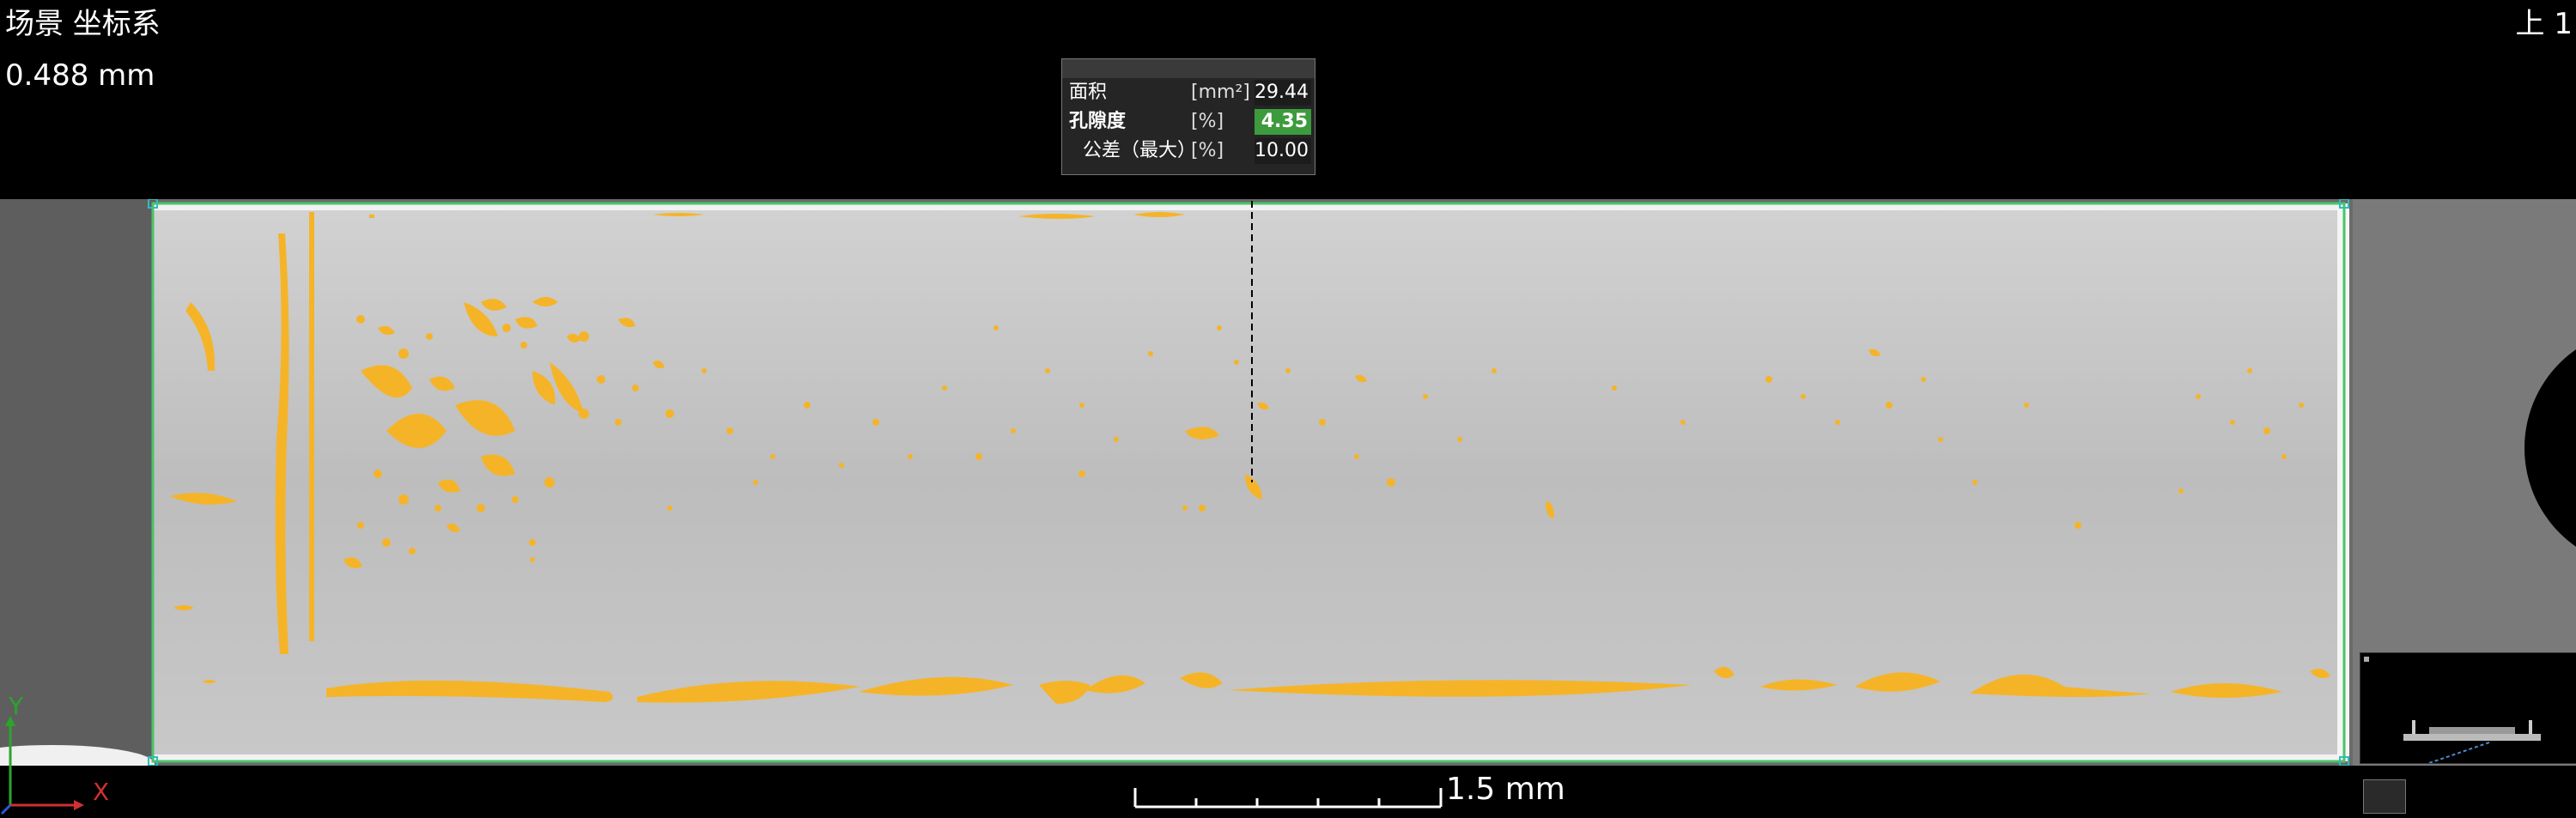 The width and height of the screenshot is (2576, 818). I want to click on area-unit: [mm²], so click(1221, 92).